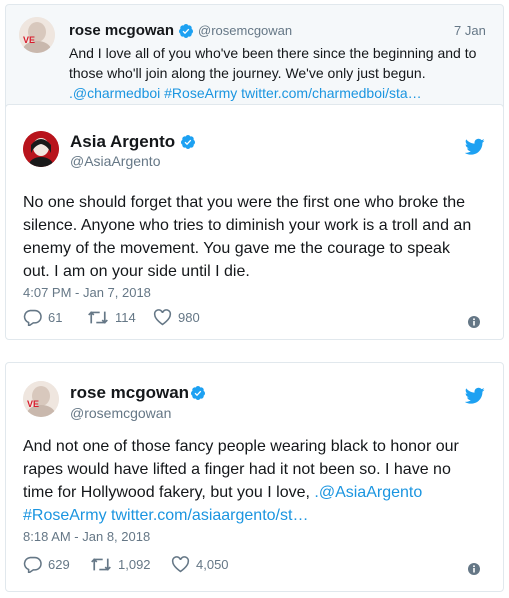  I want to click on like-button: 4,050, so click(200, 564).